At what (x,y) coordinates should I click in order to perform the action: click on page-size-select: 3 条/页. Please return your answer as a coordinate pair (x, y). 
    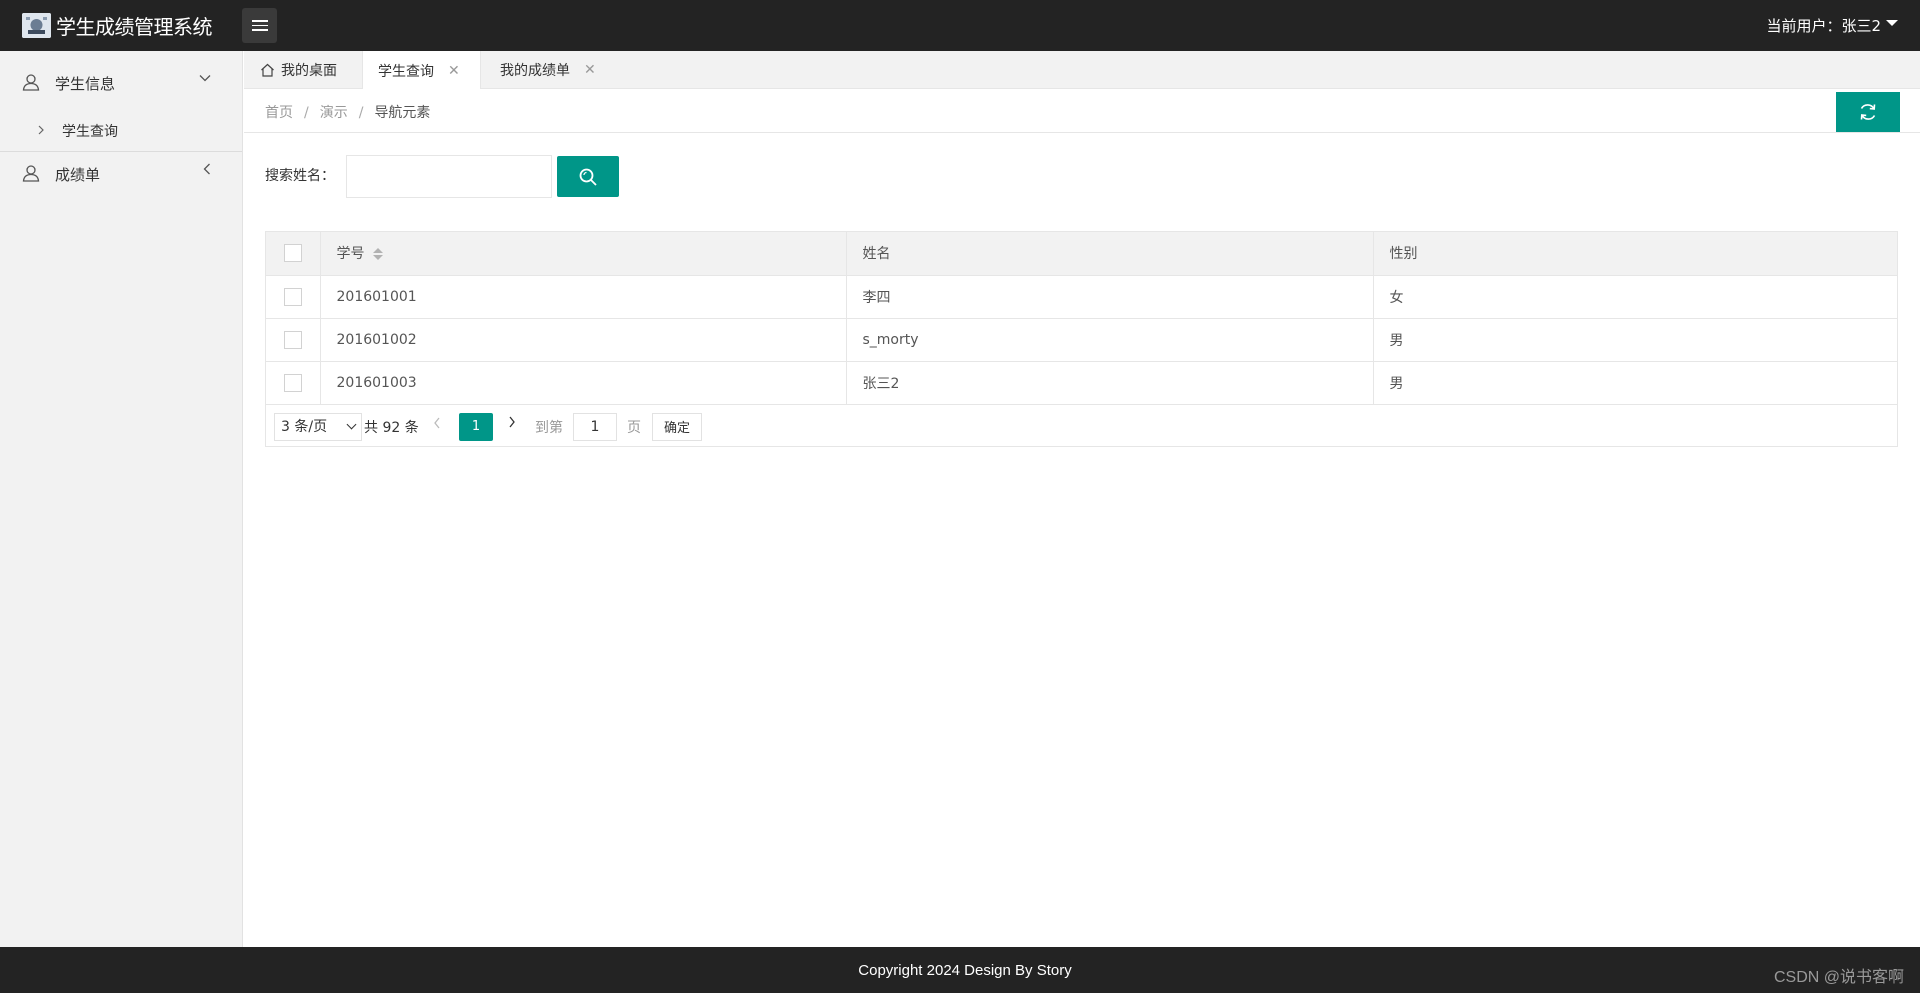
    Looking at the image, I should click on (318, 426).